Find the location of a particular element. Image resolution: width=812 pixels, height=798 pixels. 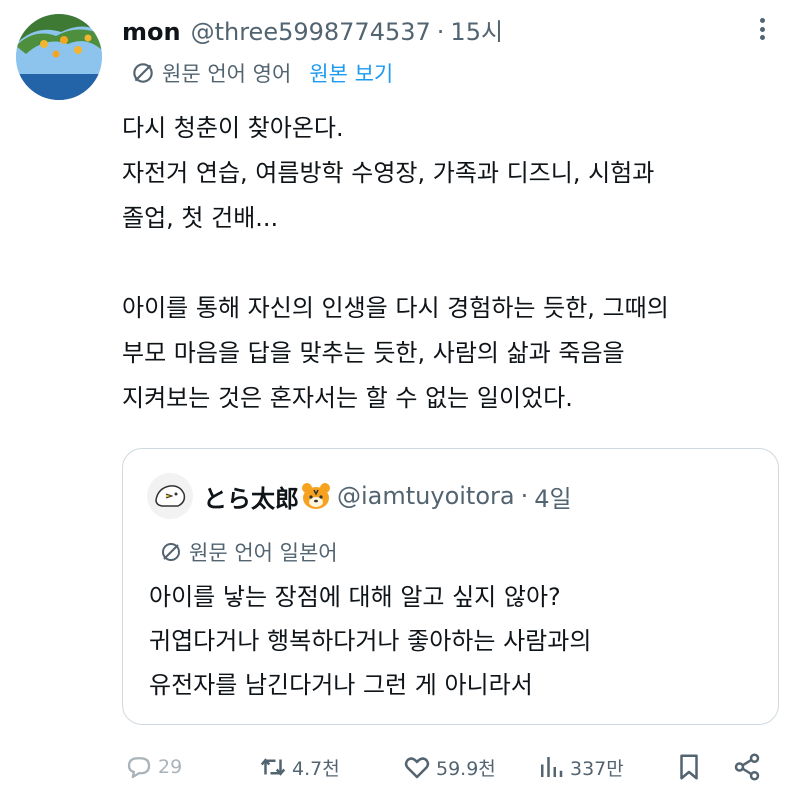

view-original-link: 원본 보기 is located at coordinates (351, 73).